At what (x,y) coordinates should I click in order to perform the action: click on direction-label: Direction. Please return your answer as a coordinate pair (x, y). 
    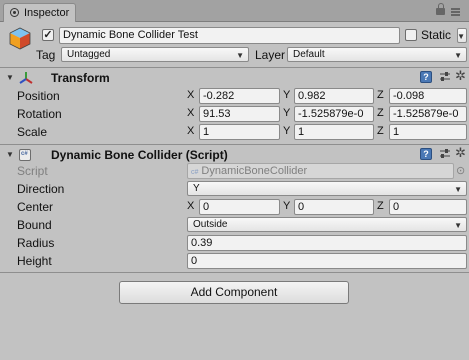
    Looking at the image, I should click on (41, 189).